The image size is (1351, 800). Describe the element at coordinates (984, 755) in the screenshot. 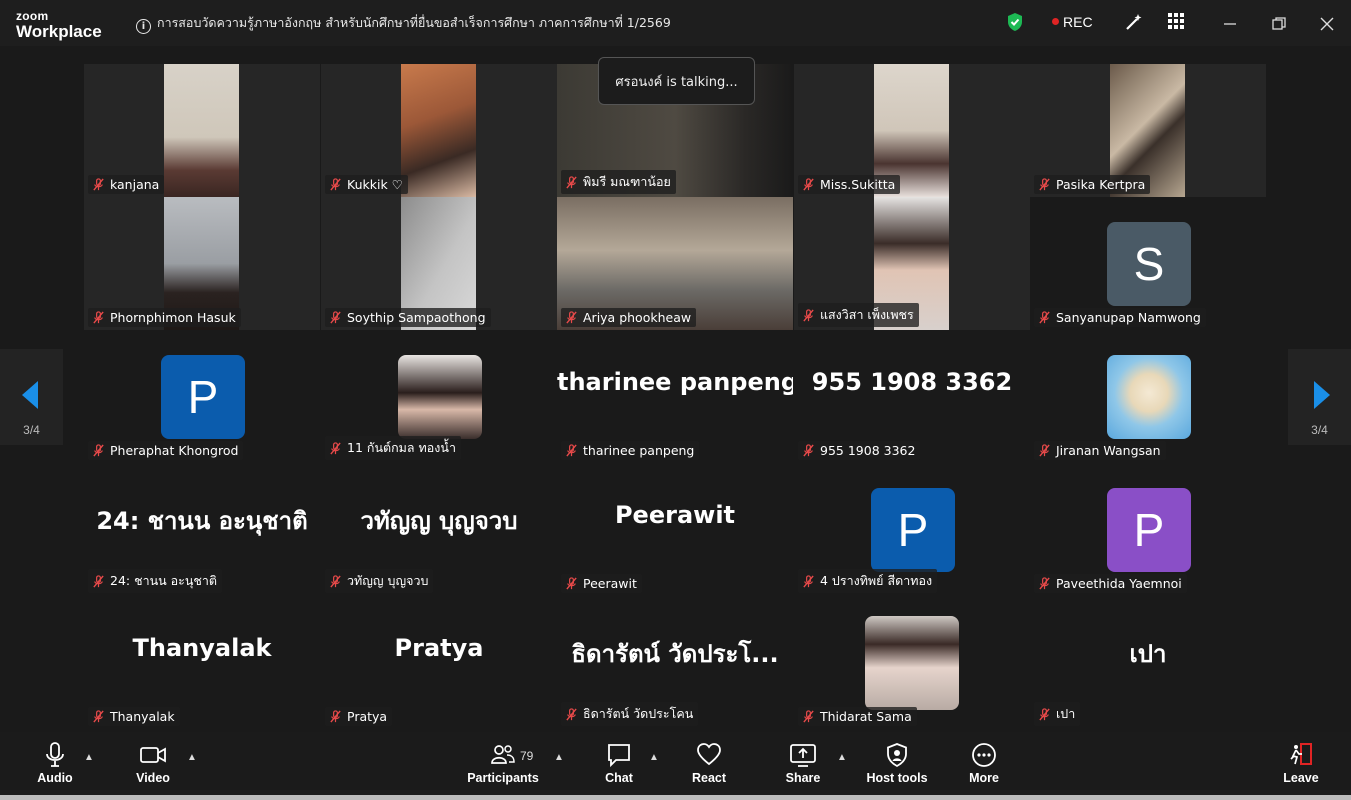

I see `more-dots-icon` at that location.